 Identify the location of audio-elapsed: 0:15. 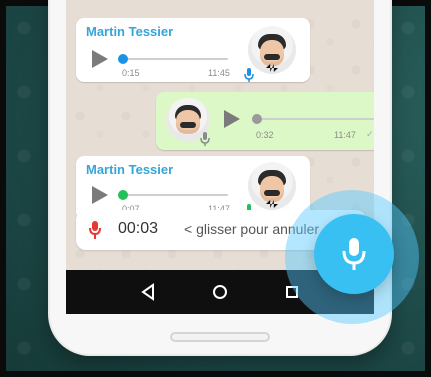
(131, 73).